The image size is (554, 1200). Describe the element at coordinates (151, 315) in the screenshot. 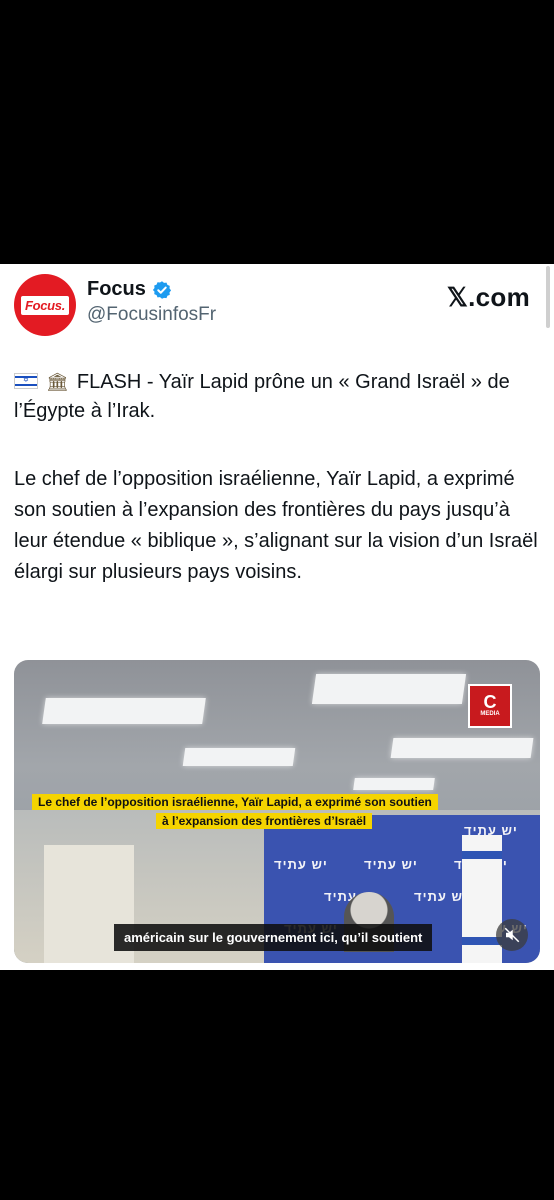

I see `author-handle: @FocusinfosFr` at that location.